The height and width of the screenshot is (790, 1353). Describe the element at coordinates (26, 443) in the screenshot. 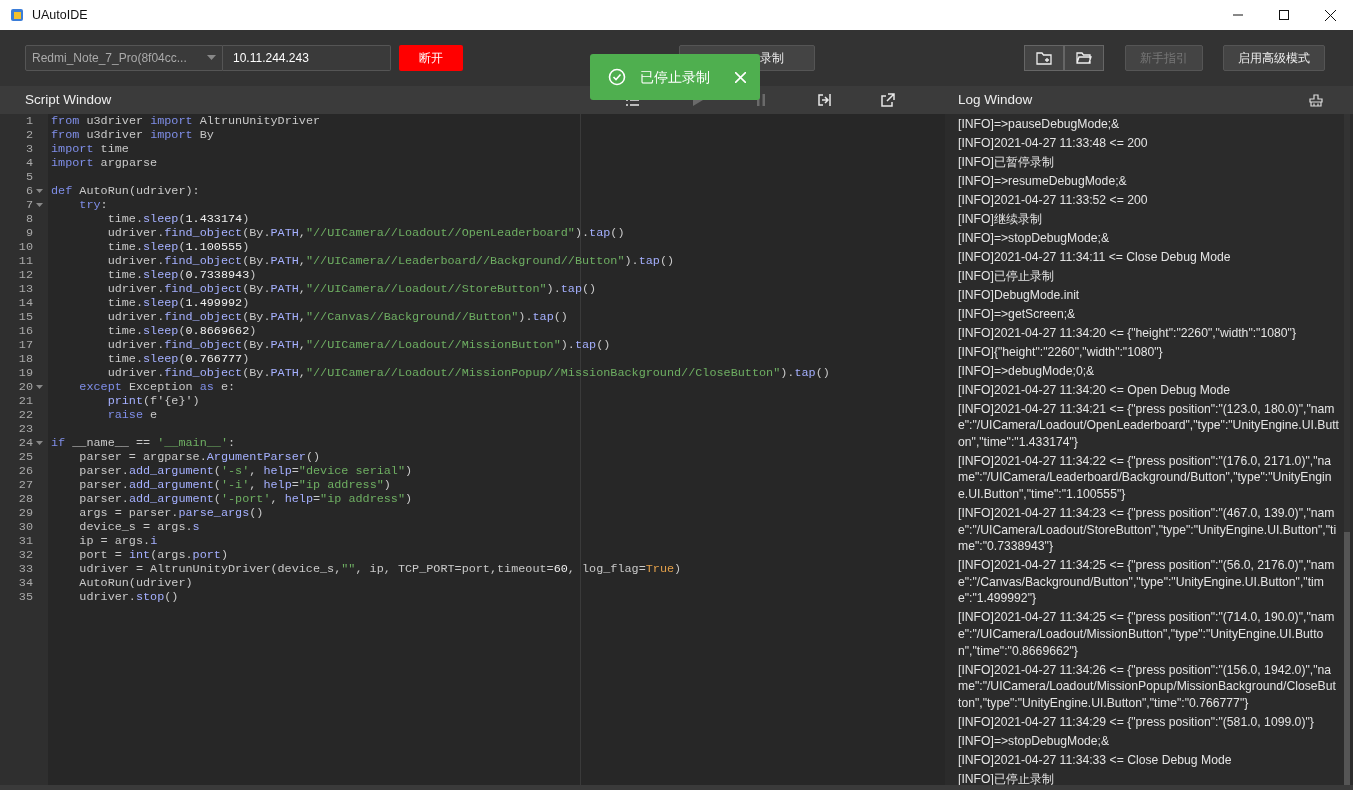

I see `line-number: 24` at that location.